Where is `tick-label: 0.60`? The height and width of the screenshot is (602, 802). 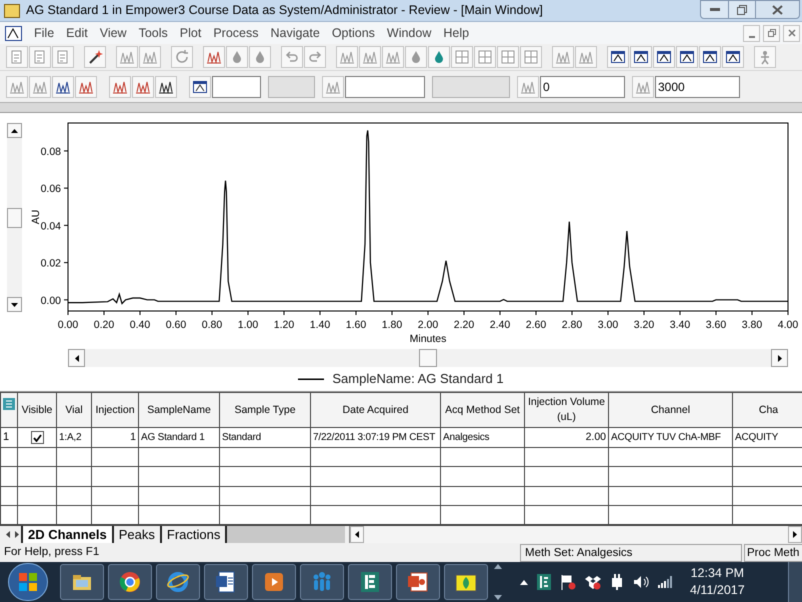
tick-label: 0.60 is located at coordinates (176, 325).